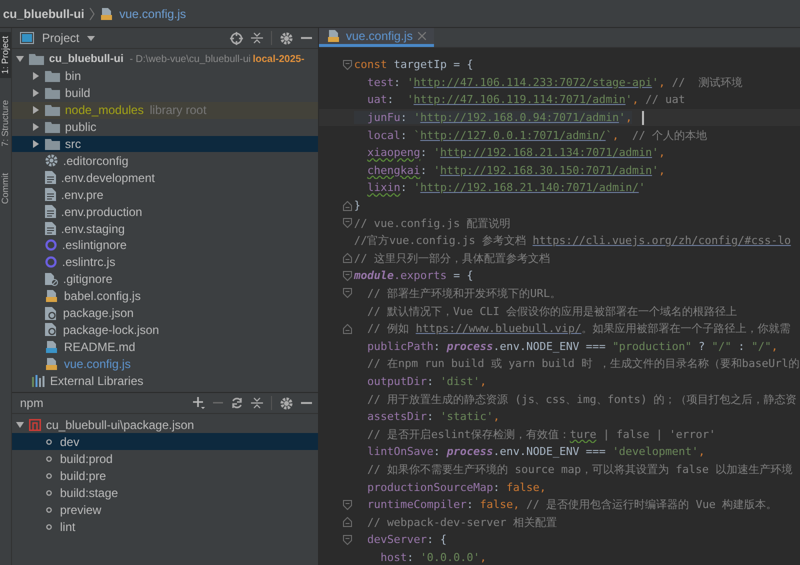  Describe the element at coordinates (376, 37) in the screenshot. I see `editor-tab: vue.config.js` at that location.